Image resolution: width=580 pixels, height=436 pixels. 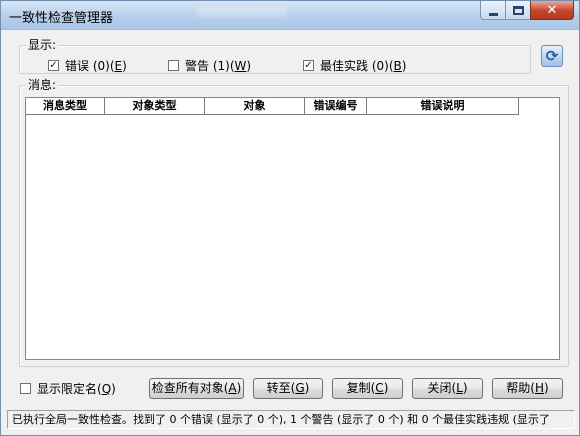 I want to click on show-qualified-names-checkbox, so click(x=25, y=388).